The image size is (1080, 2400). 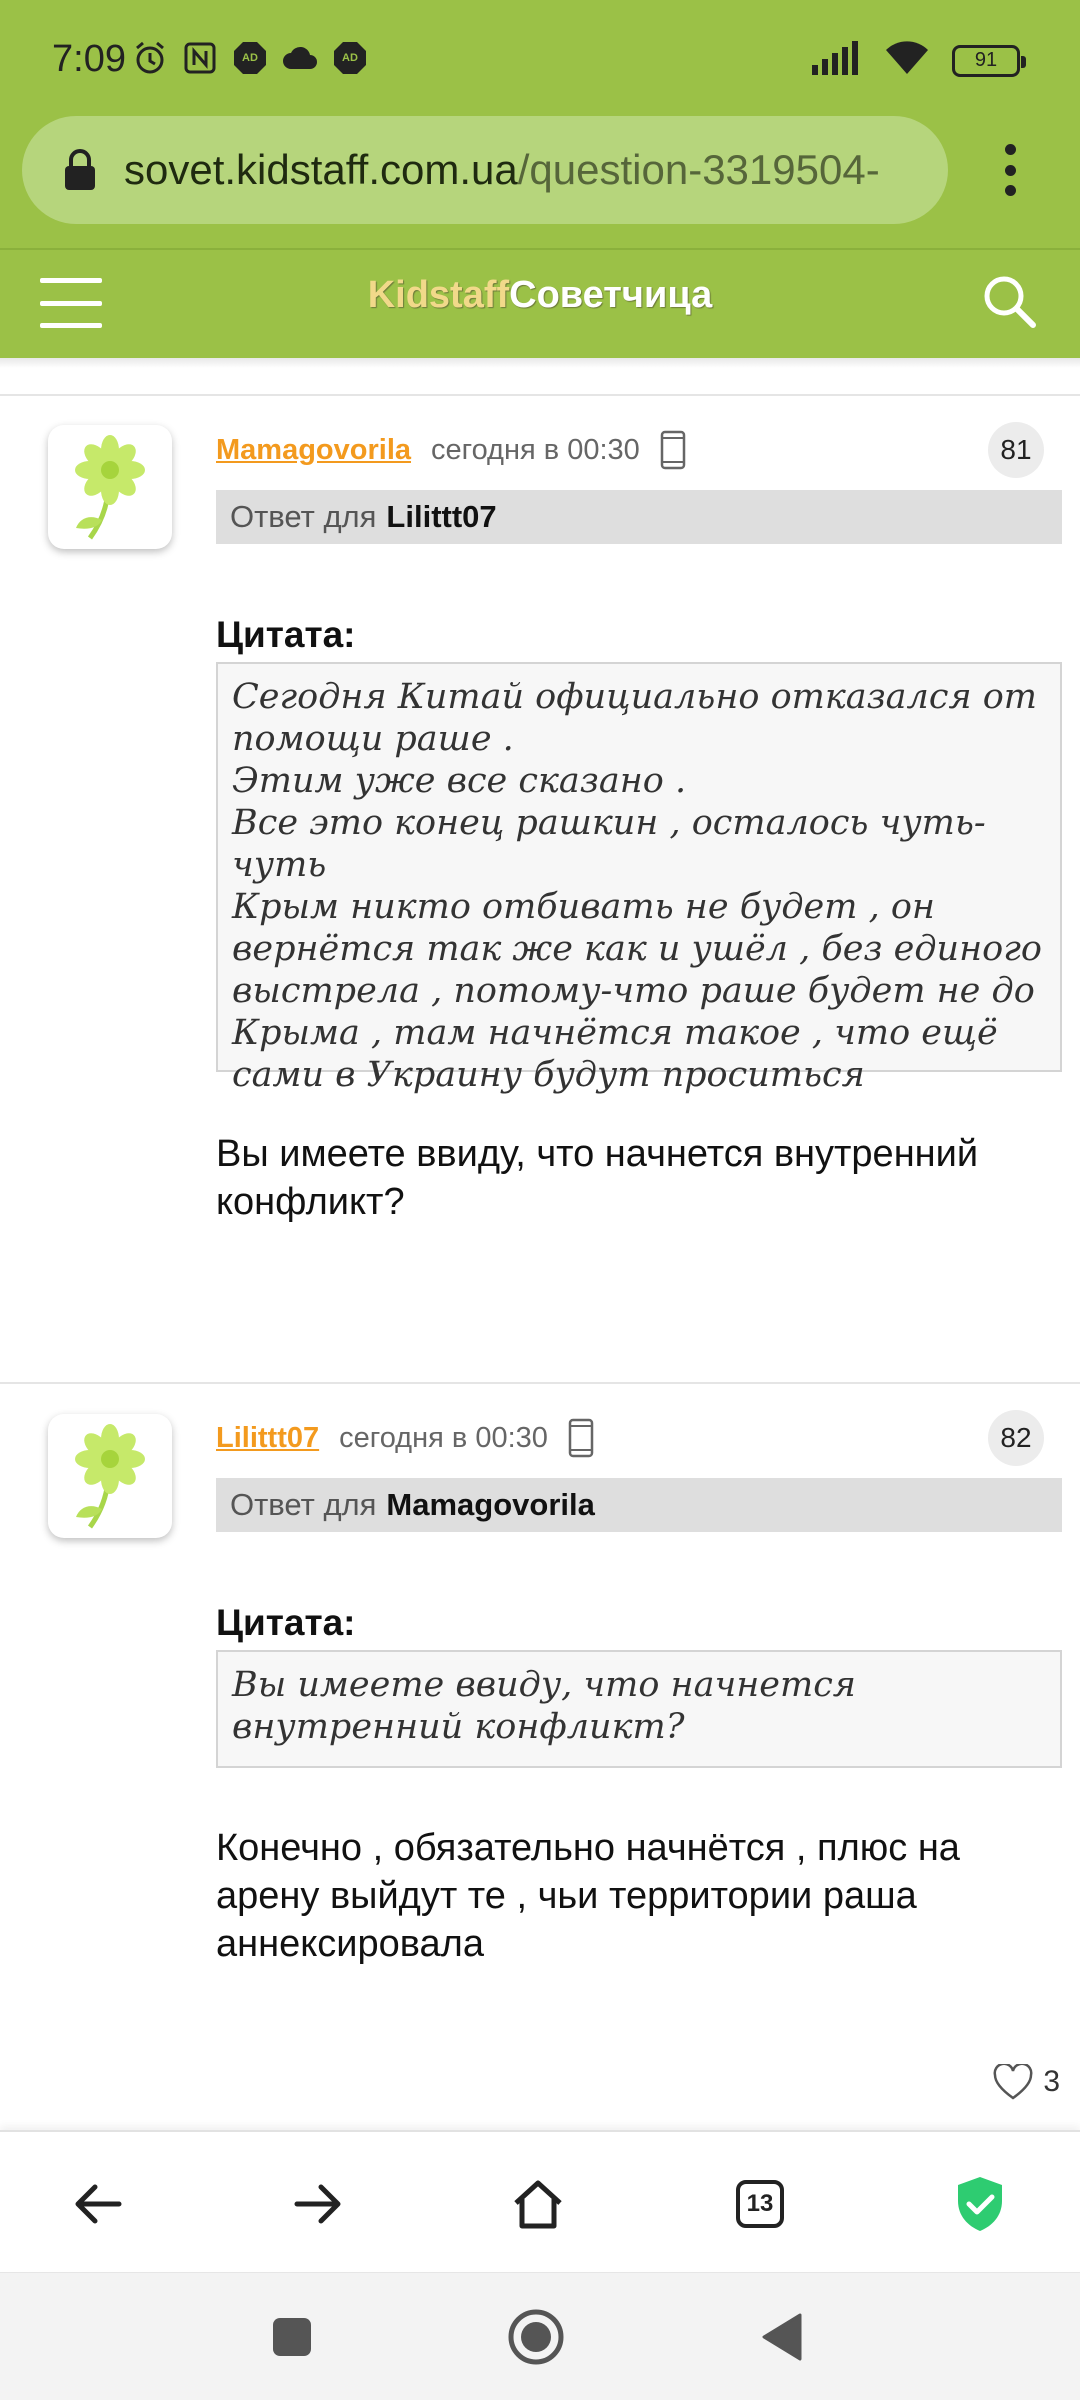 I want to click on system-navigation-bar, so click(x=540, y=2336).